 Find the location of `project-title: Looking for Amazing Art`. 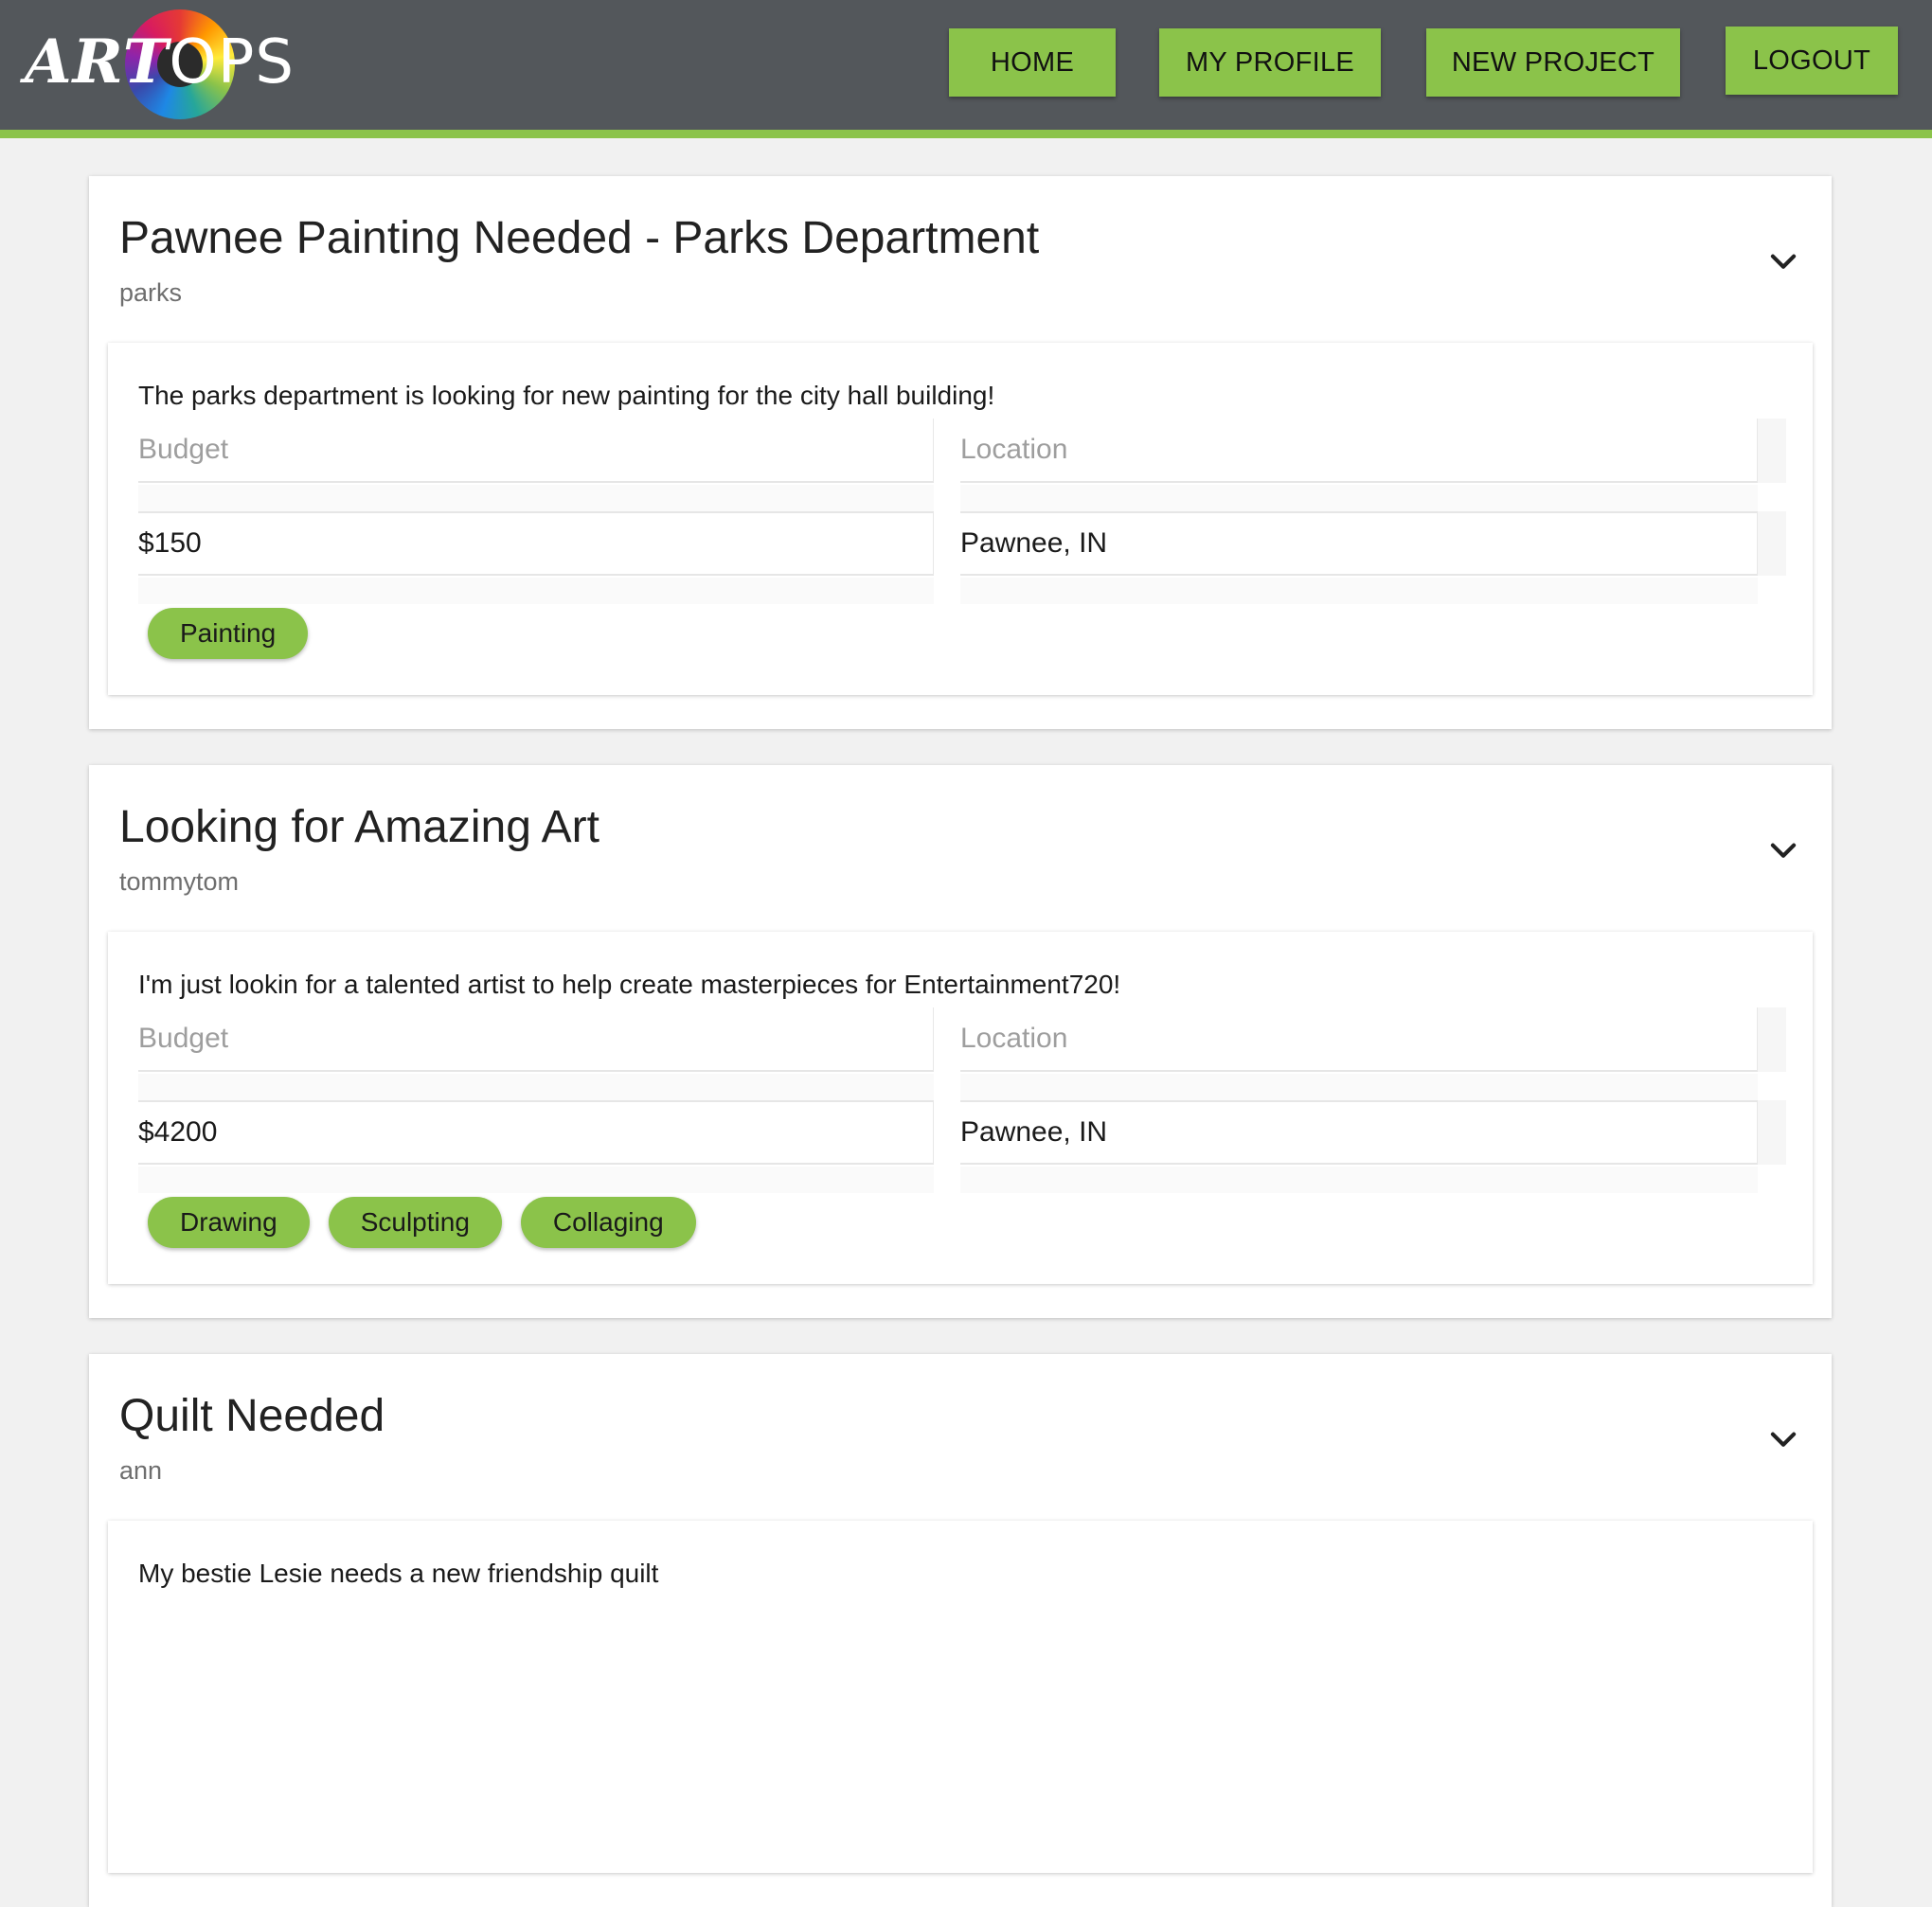

project-title: Looking for Amazing Art is located at coordinates (359, 827).